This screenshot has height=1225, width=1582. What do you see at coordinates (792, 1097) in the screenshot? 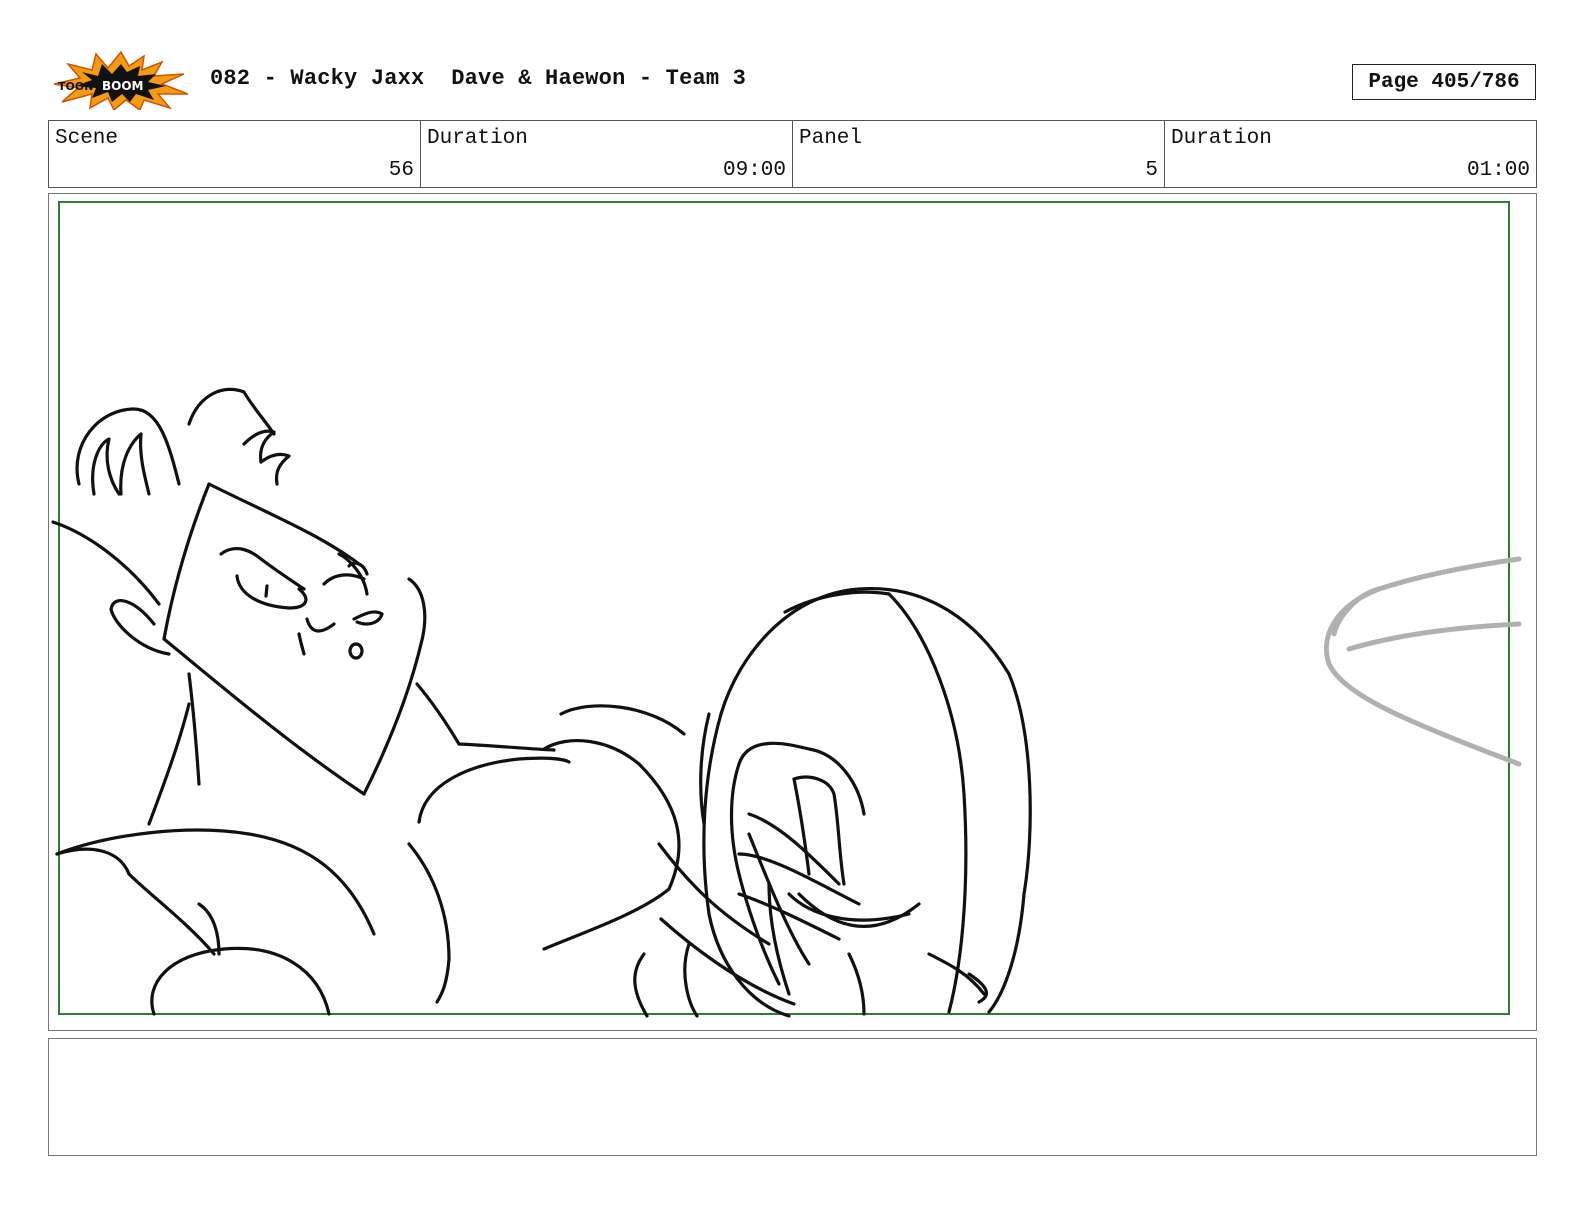
I see `panel-notes-box` at bounding box center [792, 1097].